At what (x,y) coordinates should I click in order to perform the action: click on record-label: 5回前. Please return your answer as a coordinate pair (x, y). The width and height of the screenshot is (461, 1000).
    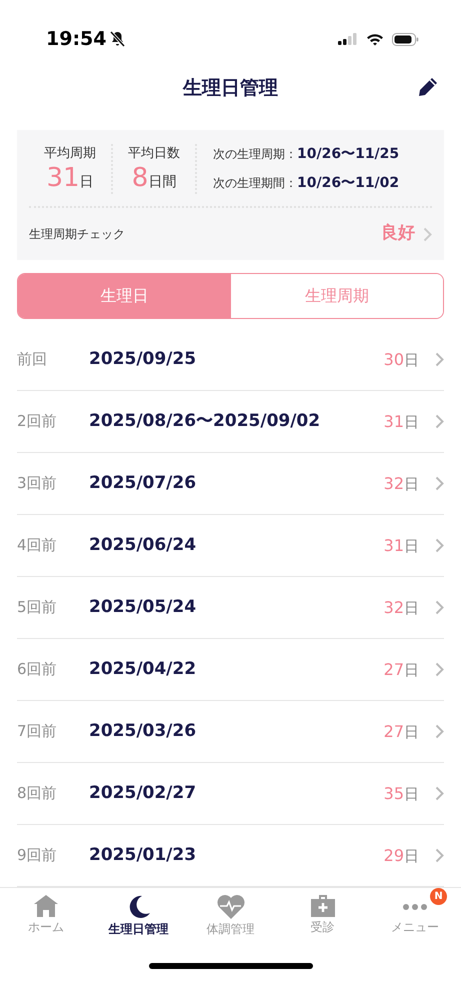
    Looking at the image, I should click on (37, 607).